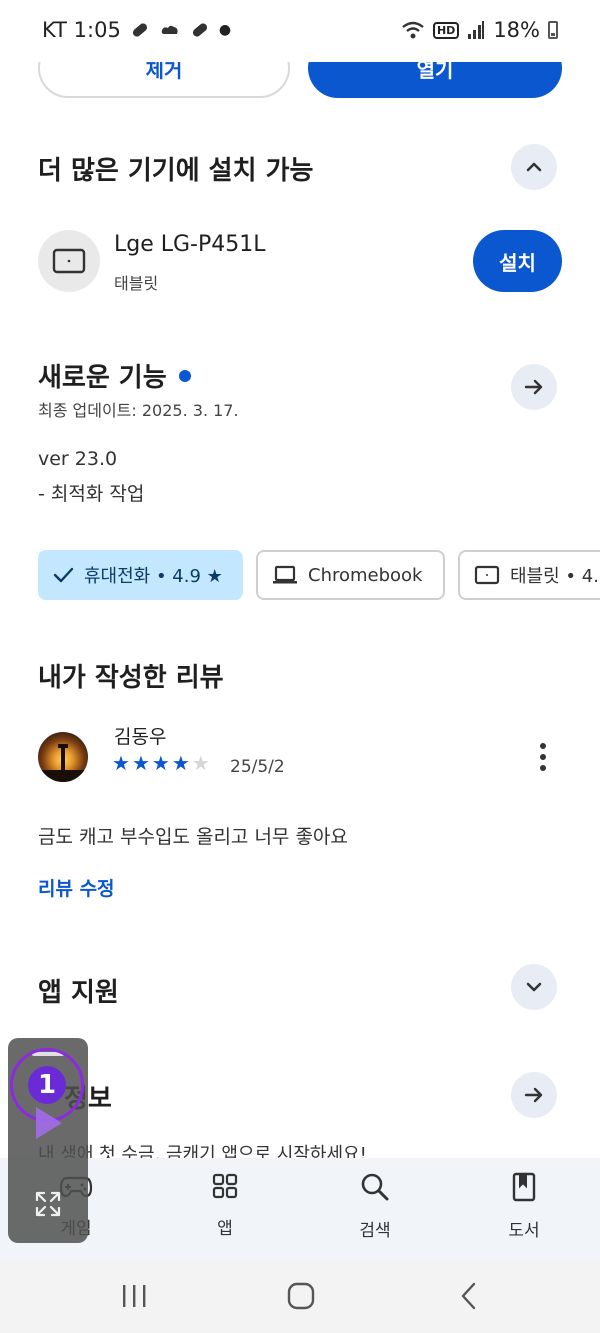 Image resolution: width=600 pixels, height=1333 pixels. Describe the element at coordinates (225, 1186) in the screenshot. I see `apps-grid-icon` at that location.